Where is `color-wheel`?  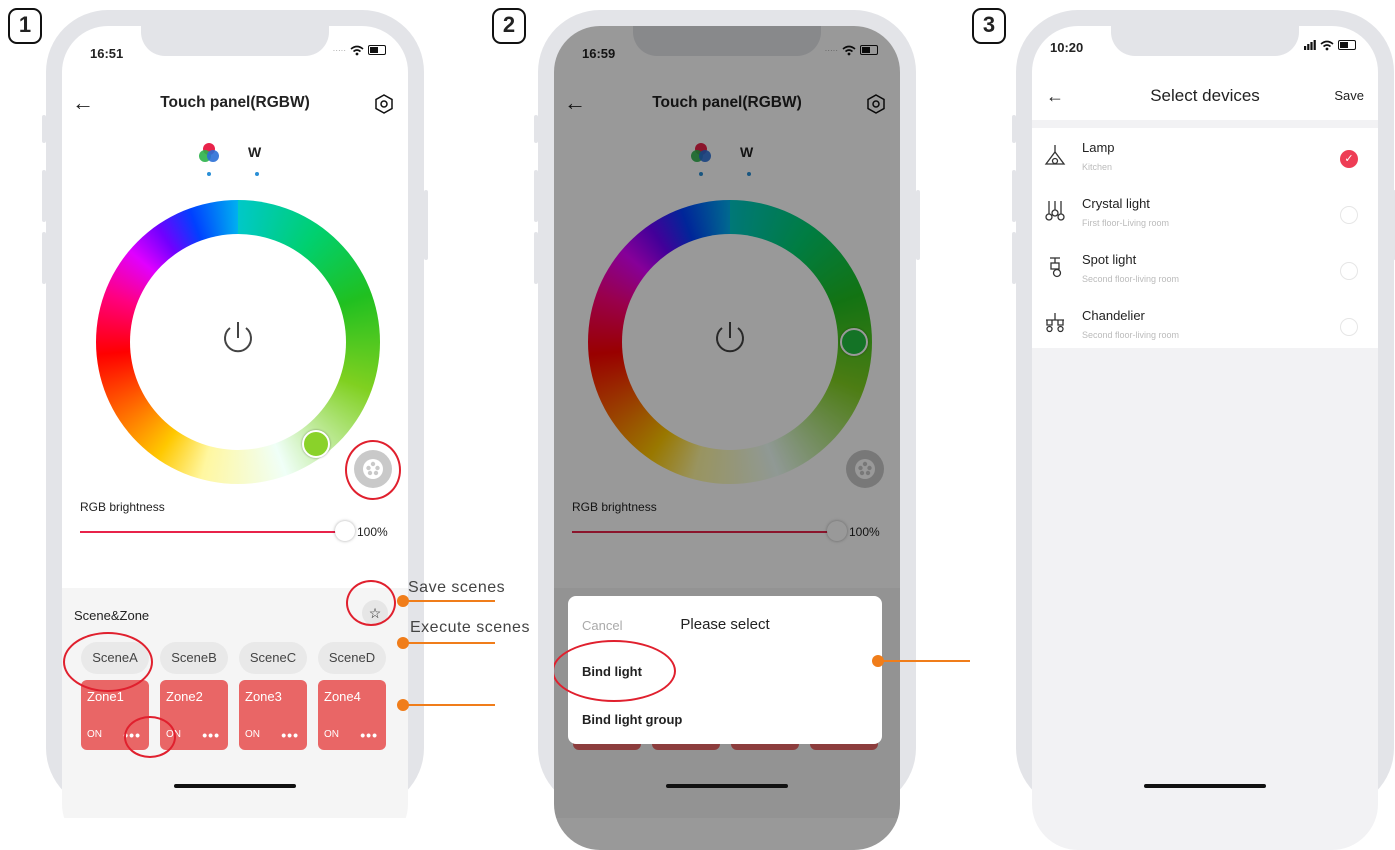 color-wheel is located at coordinates (238, 342).